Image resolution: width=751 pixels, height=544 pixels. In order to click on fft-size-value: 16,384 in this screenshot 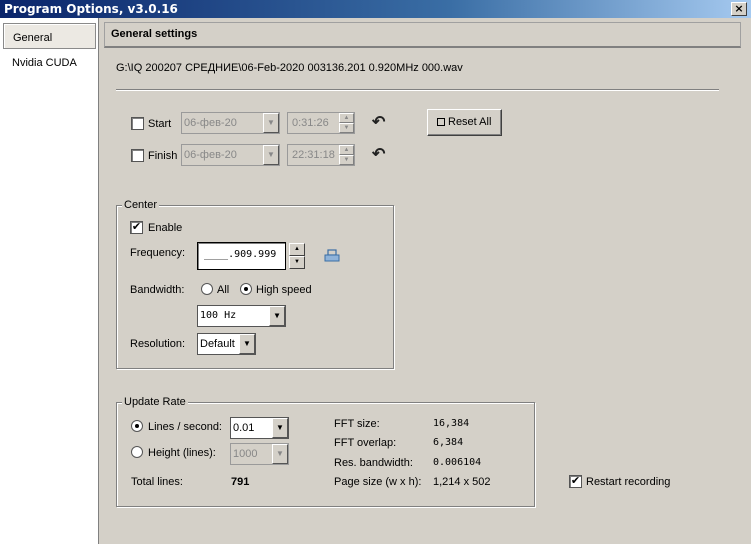, I will do `click(451, 423)`.